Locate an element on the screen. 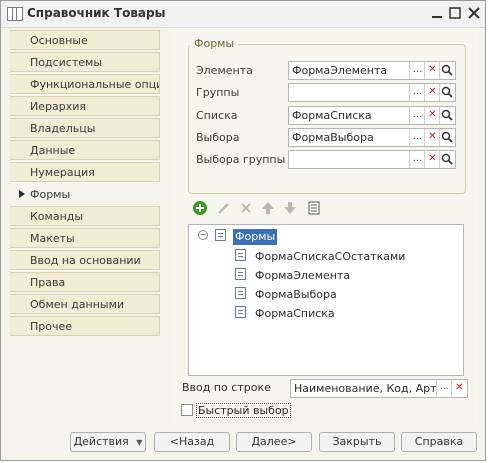  sidebar-item-functional-options: Функциональные опции is located at coordinates (85, 84).